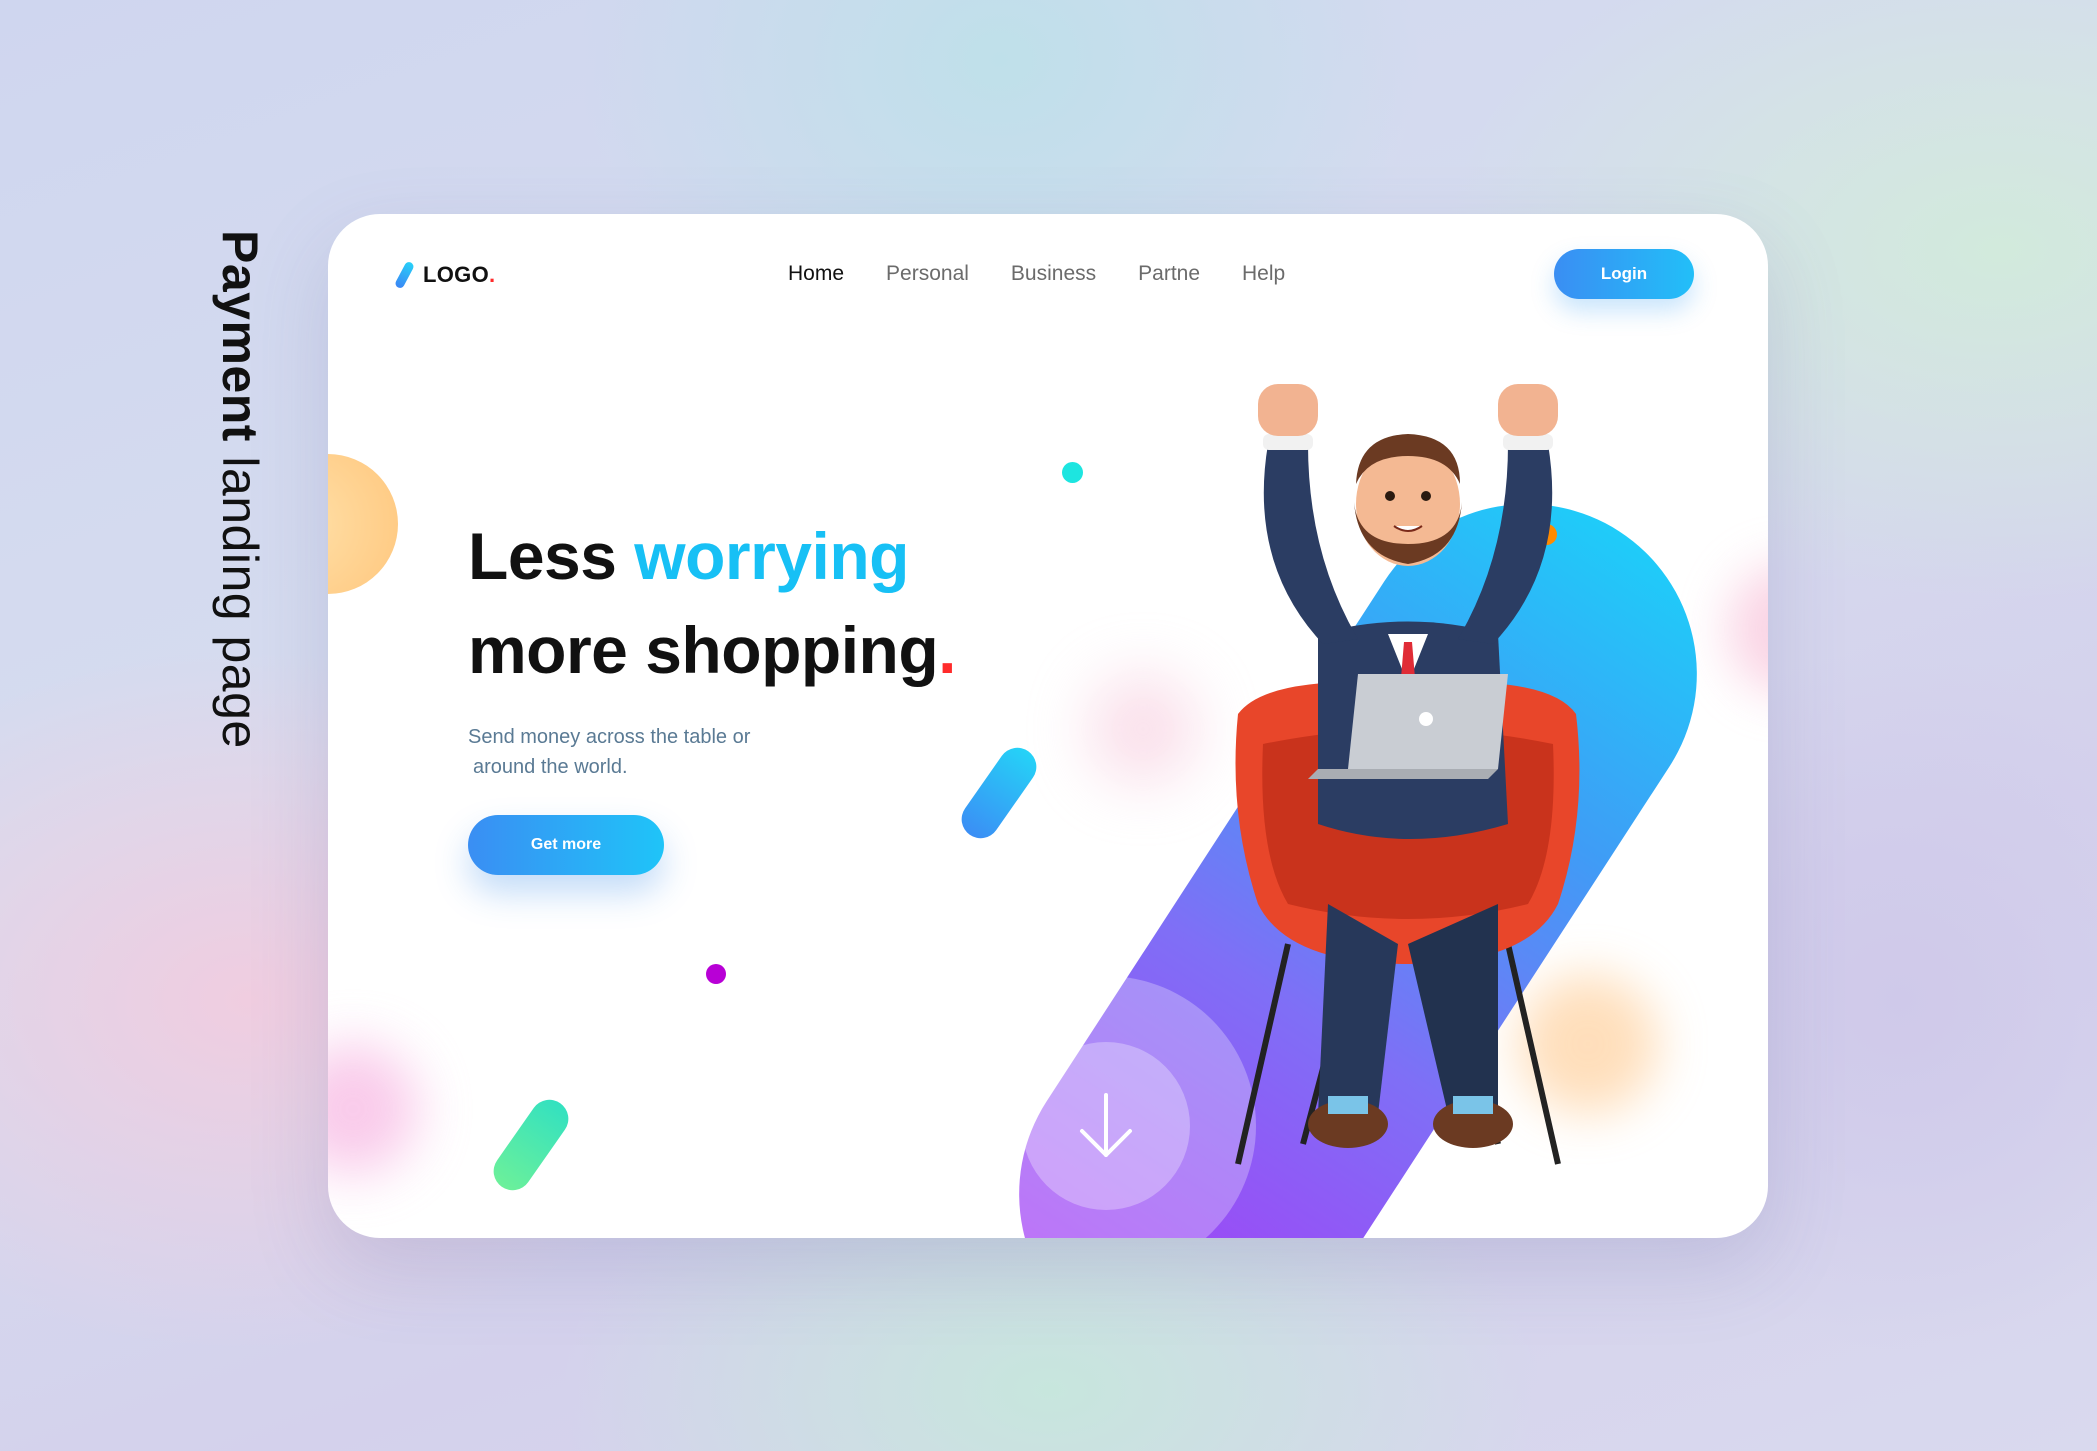  Describe the element at coordinates (771, 556) in the screenshot. I see `hero-accent-word: worrying` at that location.